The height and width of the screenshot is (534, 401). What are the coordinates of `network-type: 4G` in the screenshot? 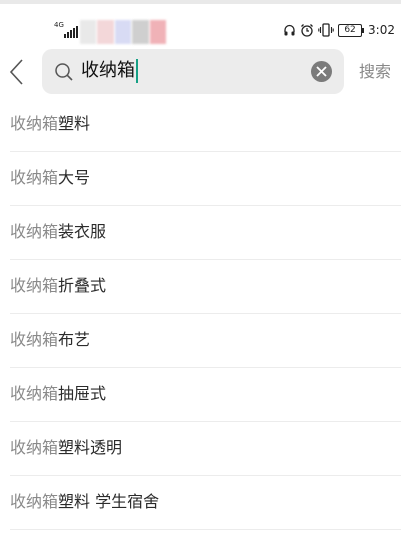 It's located at (59, 25).